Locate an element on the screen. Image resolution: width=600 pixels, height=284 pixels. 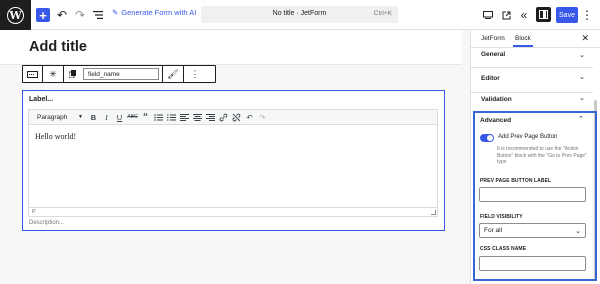
underline-icon: U is located at coordinates (119, 117).